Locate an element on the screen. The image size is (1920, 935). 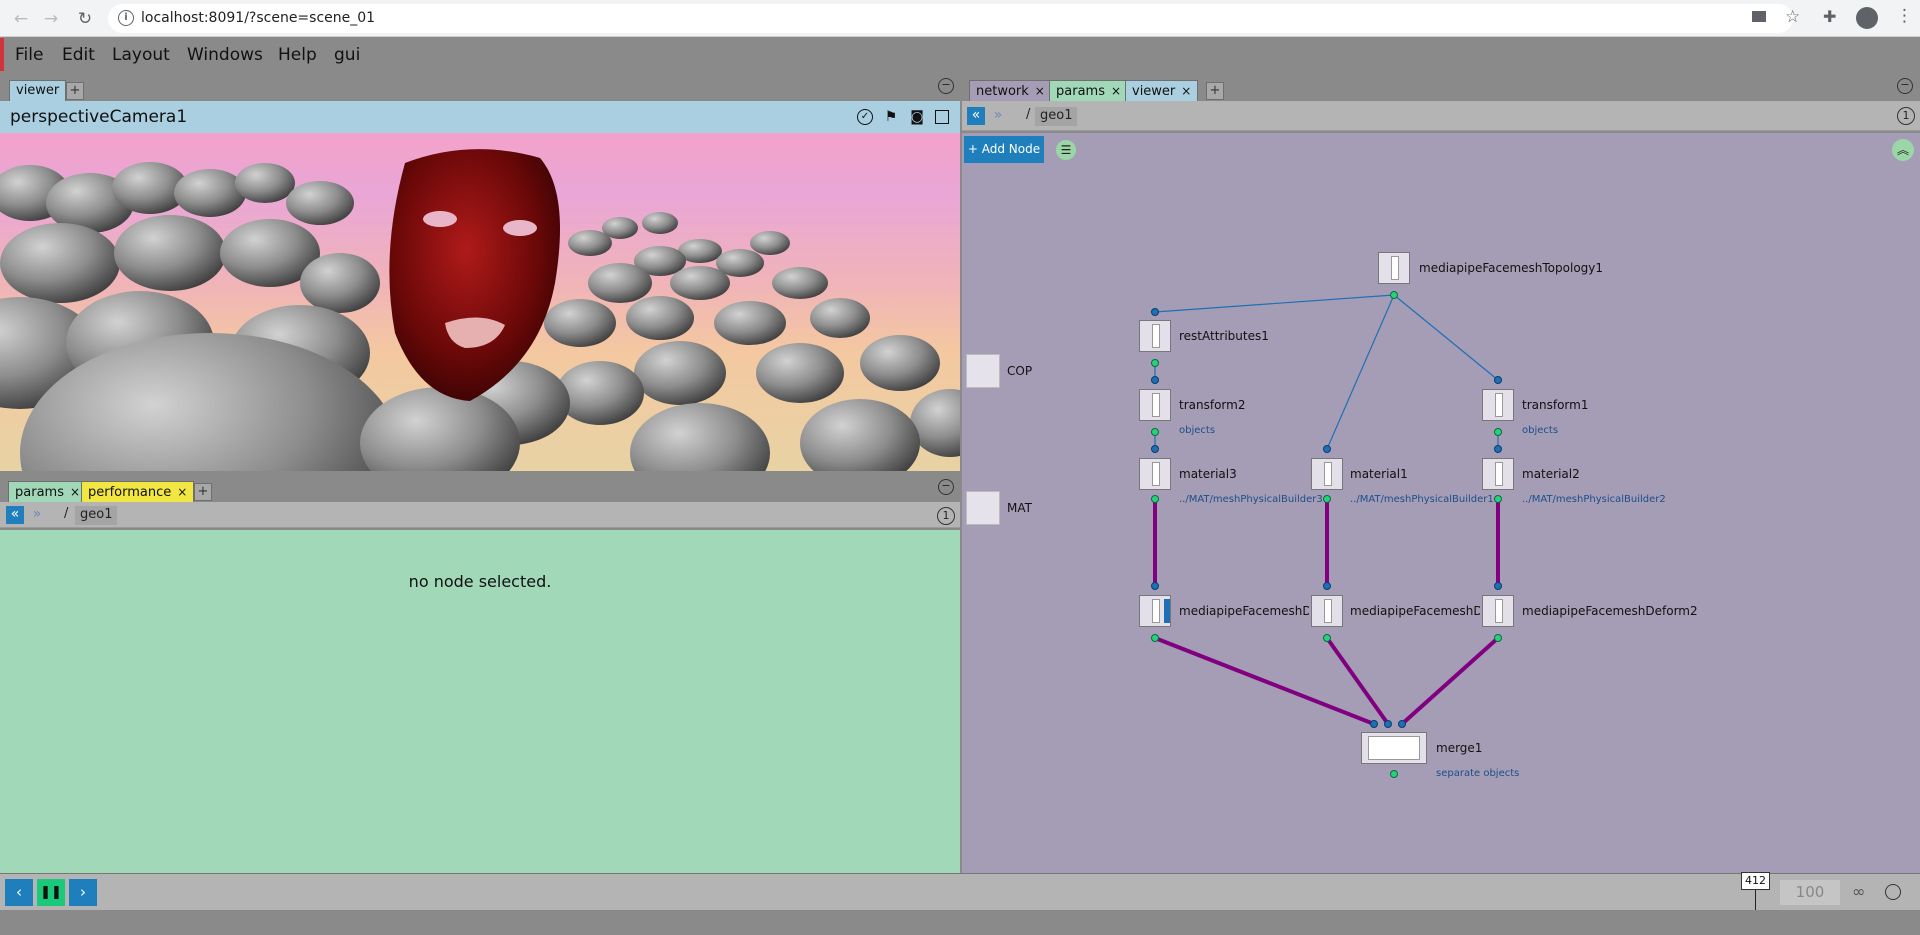
node-rest-attributes is located at coordinates (1155, 336).